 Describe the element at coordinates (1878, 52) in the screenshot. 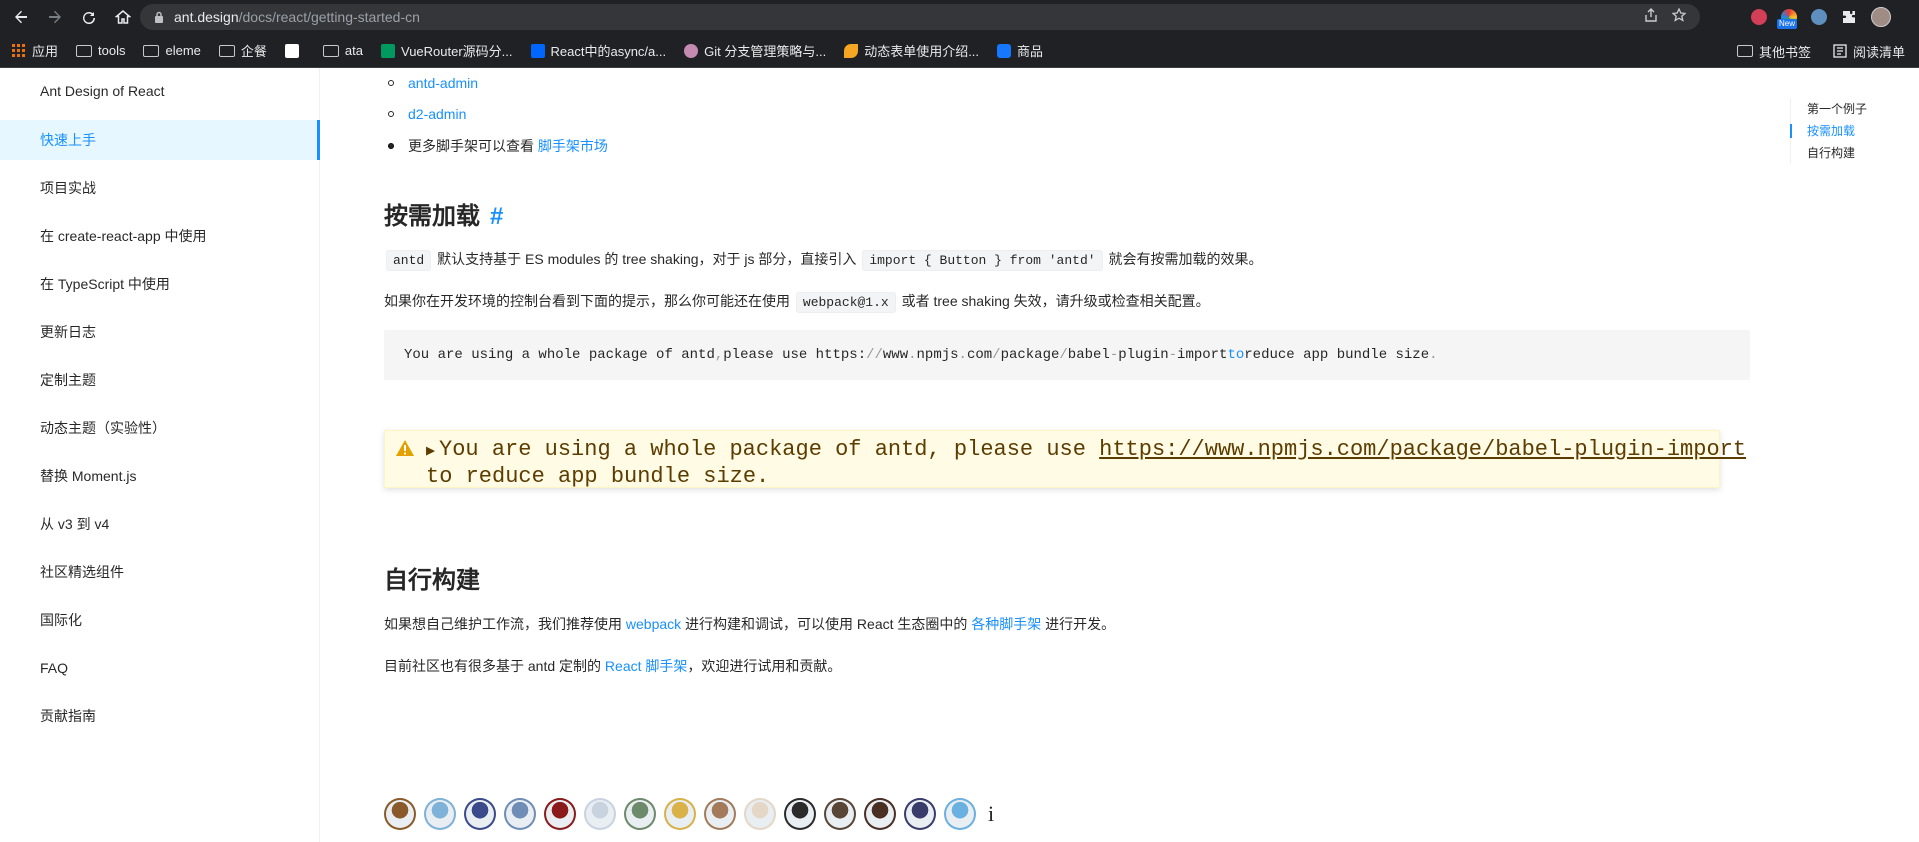

I see `bookmark-label: 阅读清单` at that location.